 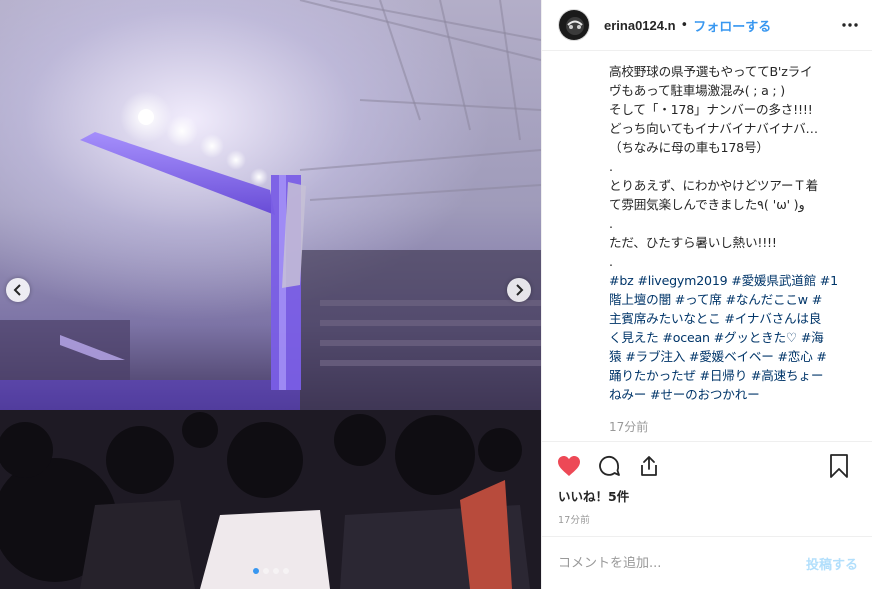 I want to click on share-icon, so click(x=649, y=465).